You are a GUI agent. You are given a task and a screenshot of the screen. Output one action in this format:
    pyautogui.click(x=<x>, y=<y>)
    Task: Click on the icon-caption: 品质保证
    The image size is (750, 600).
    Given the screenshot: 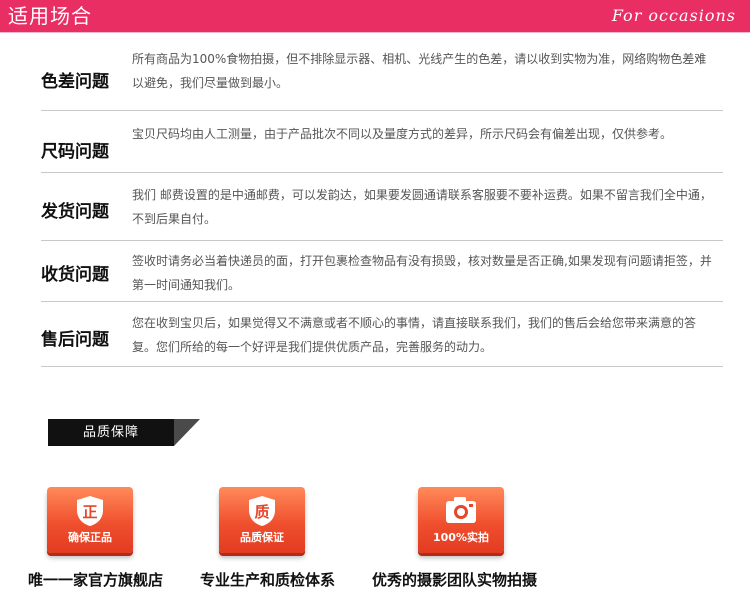 What is the action you would take?
    pyautogui.click(x=262, y=537)
    